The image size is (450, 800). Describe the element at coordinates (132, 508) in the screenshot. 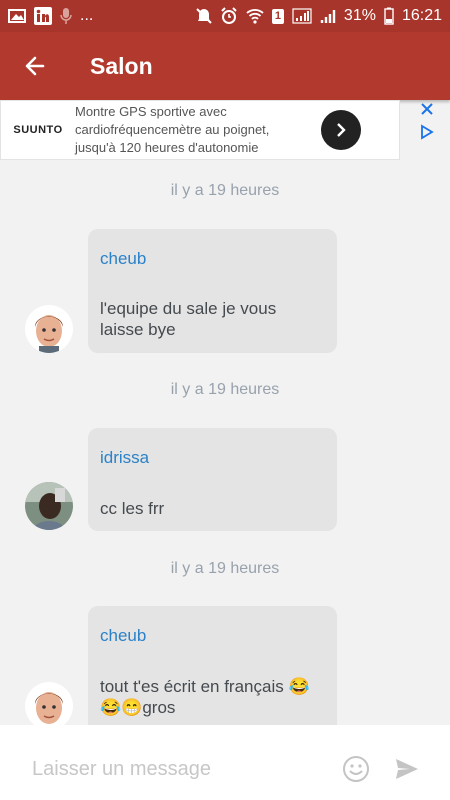

I see `message-line: cc les frr` at that location.